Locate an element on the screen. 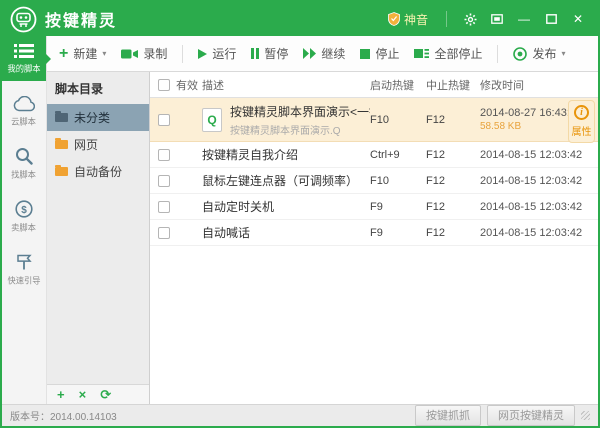 This screenshot has width=600, height=428. stop-all-button: 全部停止 is located at coordinates (448, 53).